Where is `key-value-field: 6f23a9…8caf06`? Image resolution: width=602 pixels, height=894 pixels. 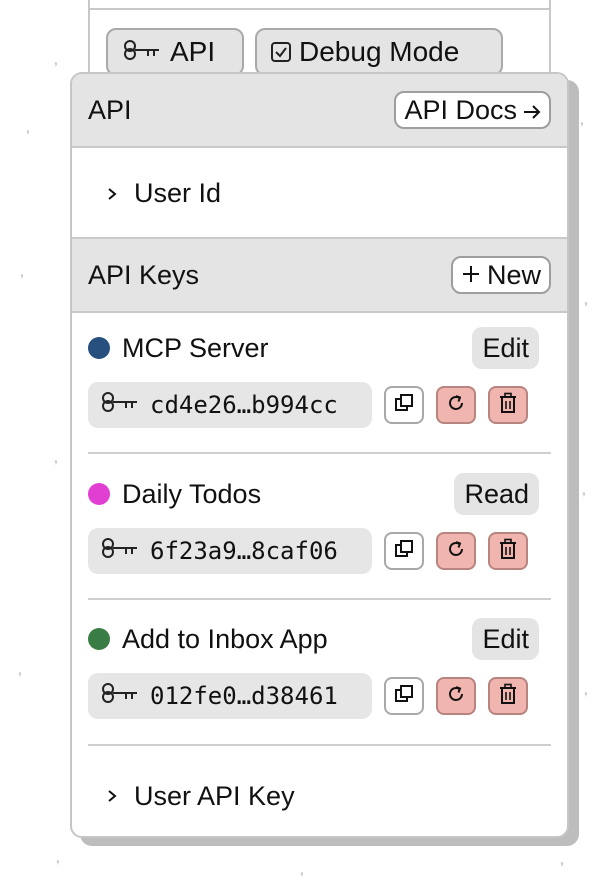 key-value-field: 6f23a9…8caf06 is located at coordinates (230, 551).